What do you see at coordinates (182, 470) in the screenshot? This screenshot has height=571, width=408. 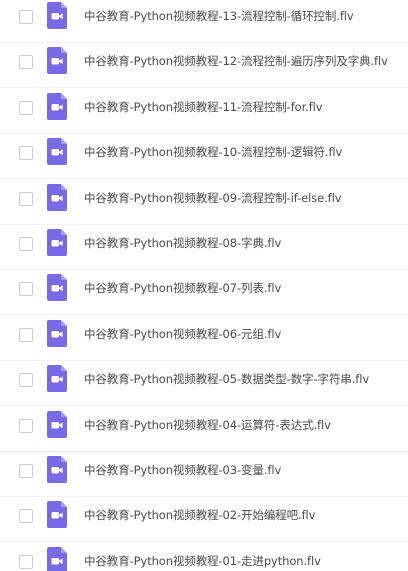 I see `file-name: 中谷教育-Python视频教程-03-变量.flv` at bounding box center [182, 470].